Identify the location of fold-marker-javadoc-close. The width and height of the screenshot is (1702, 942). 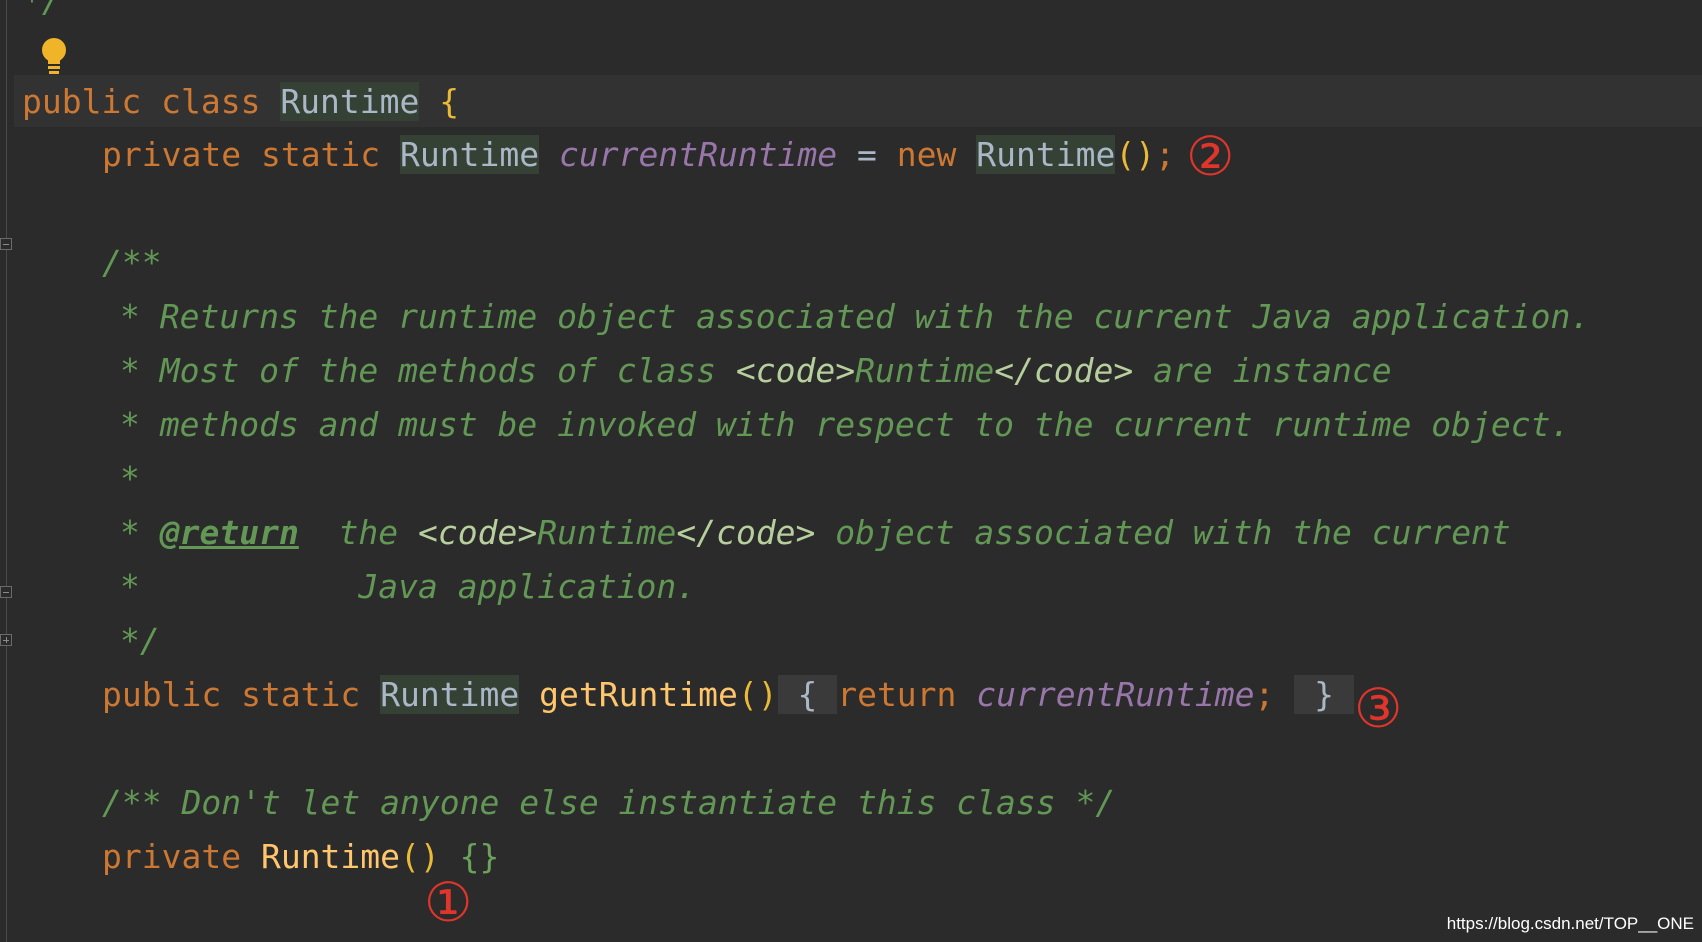
(6, 592).